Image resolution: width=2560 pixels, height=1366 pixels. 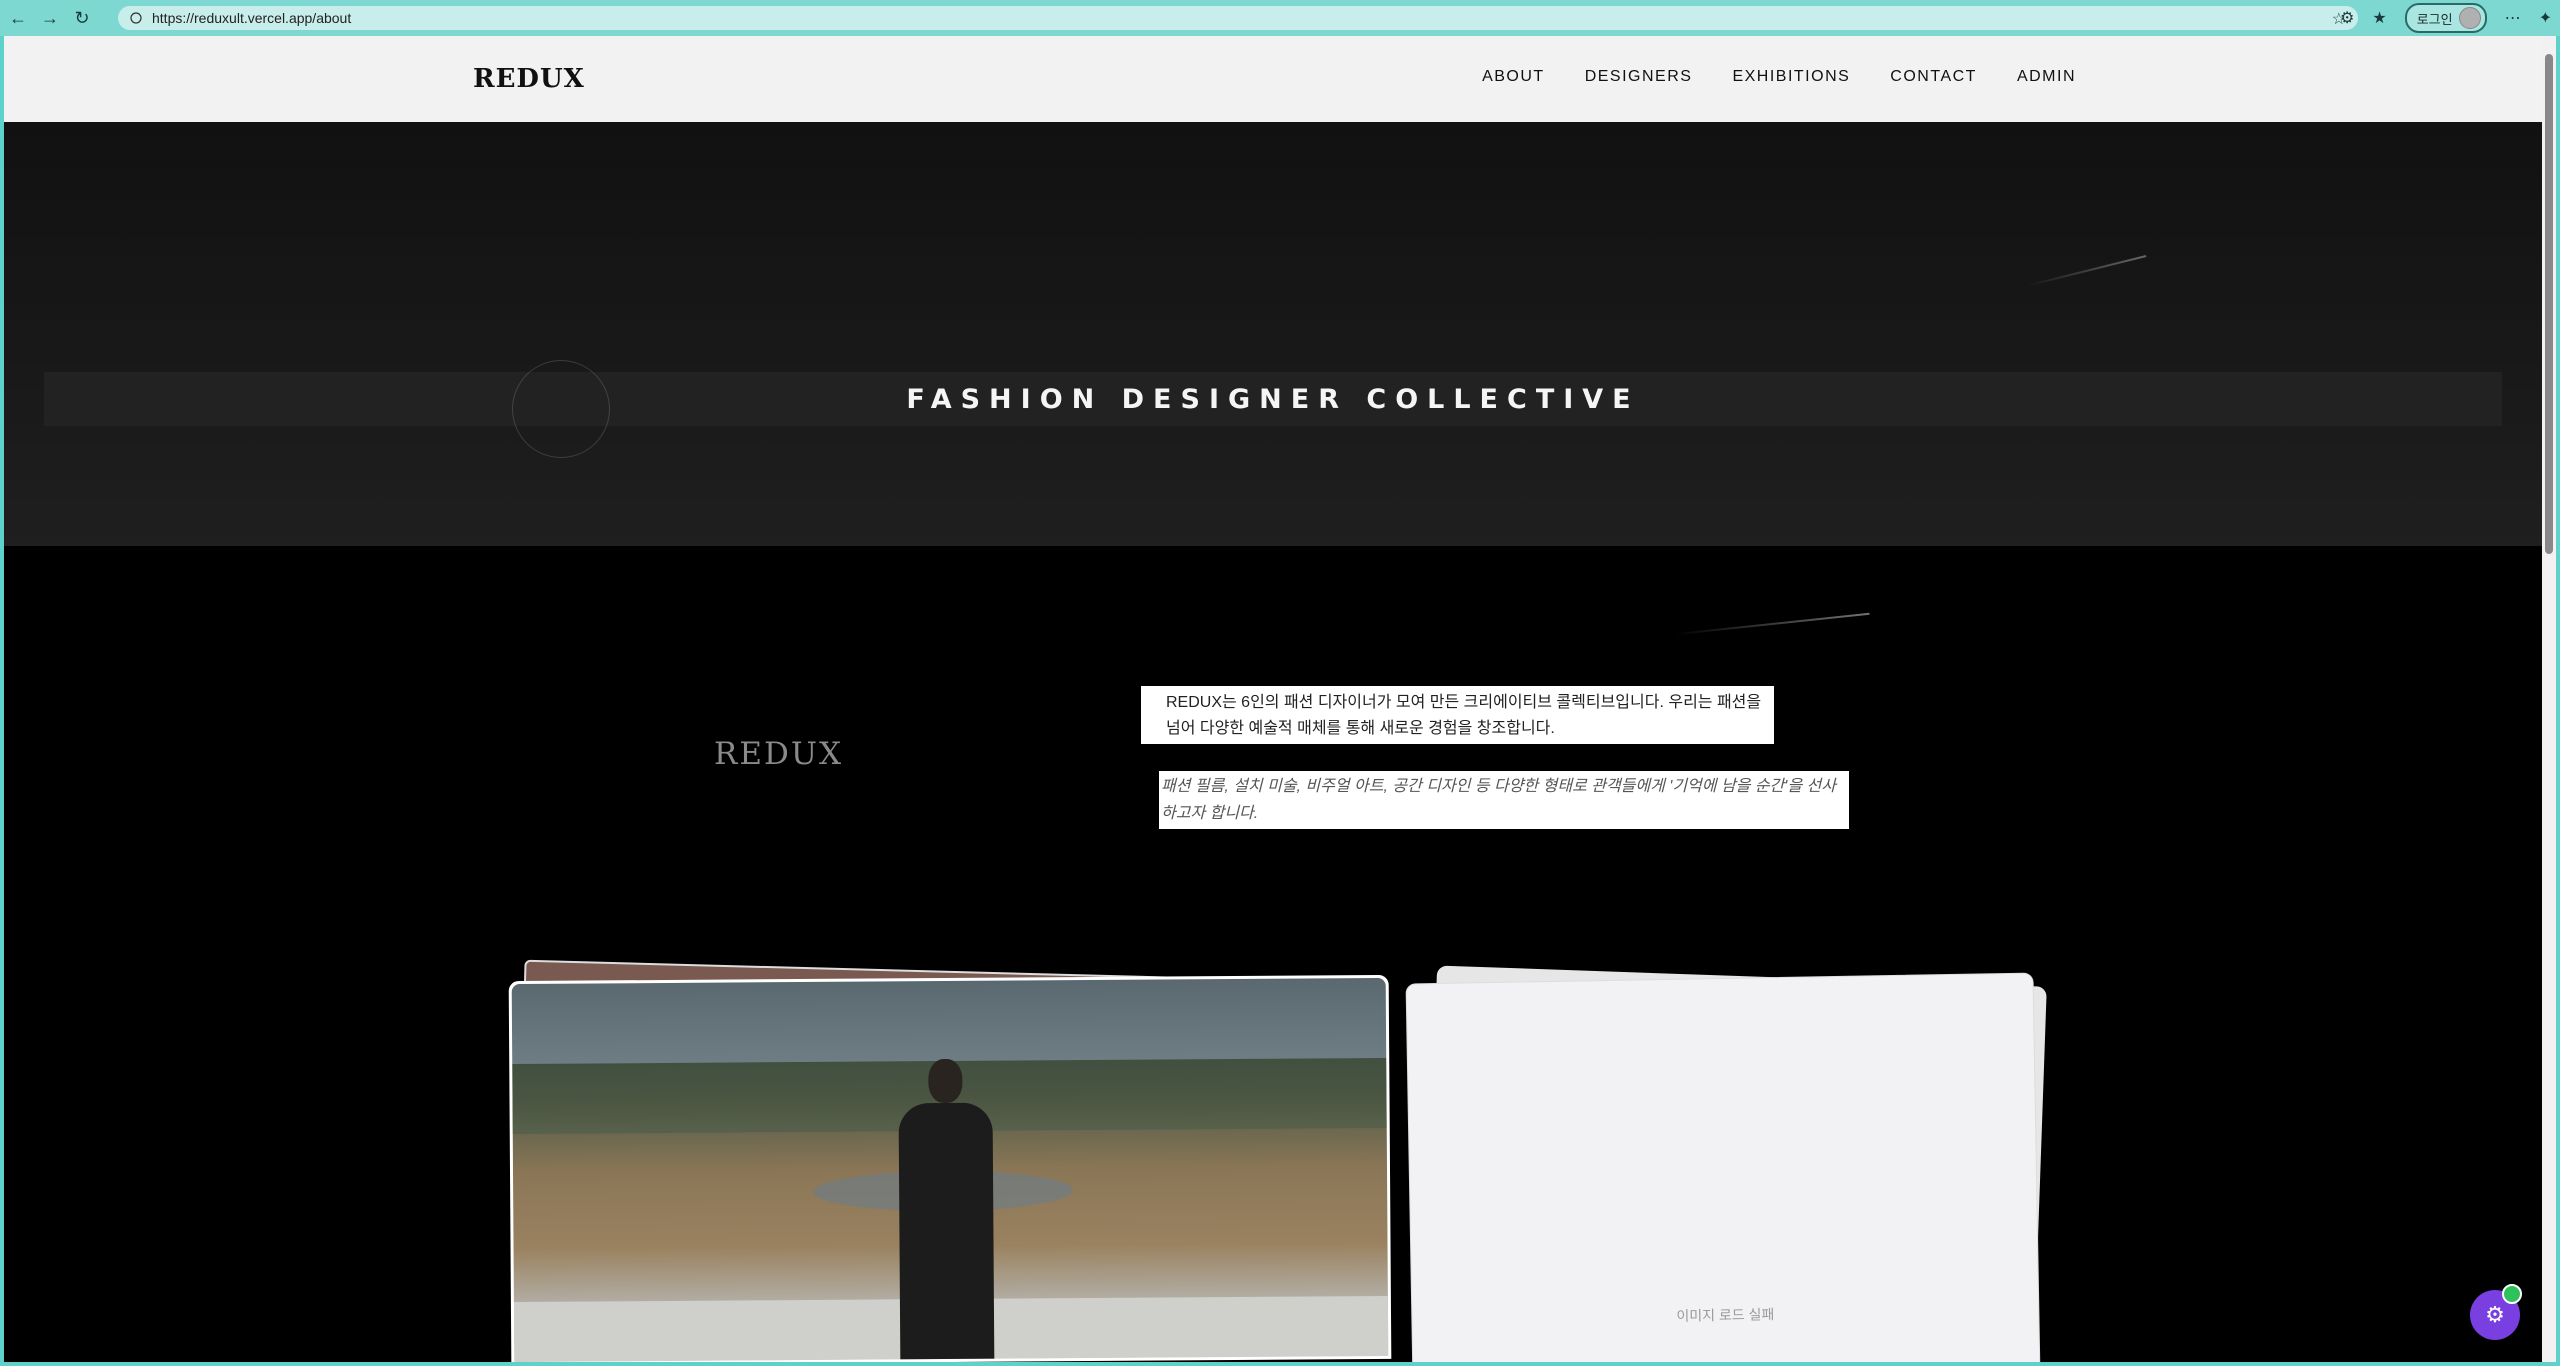 I want to click on status-dot, so click(x=2512, y=1294).